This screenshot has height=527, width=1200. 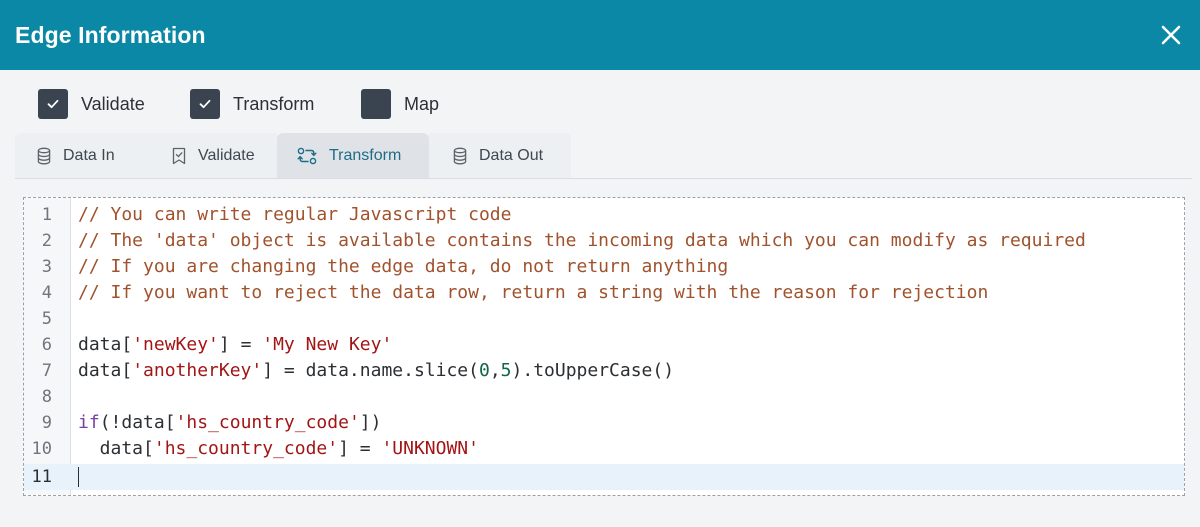 I want to click on tab-bar: Data In Validate Transform Data Out, so click(x=603, y=156).